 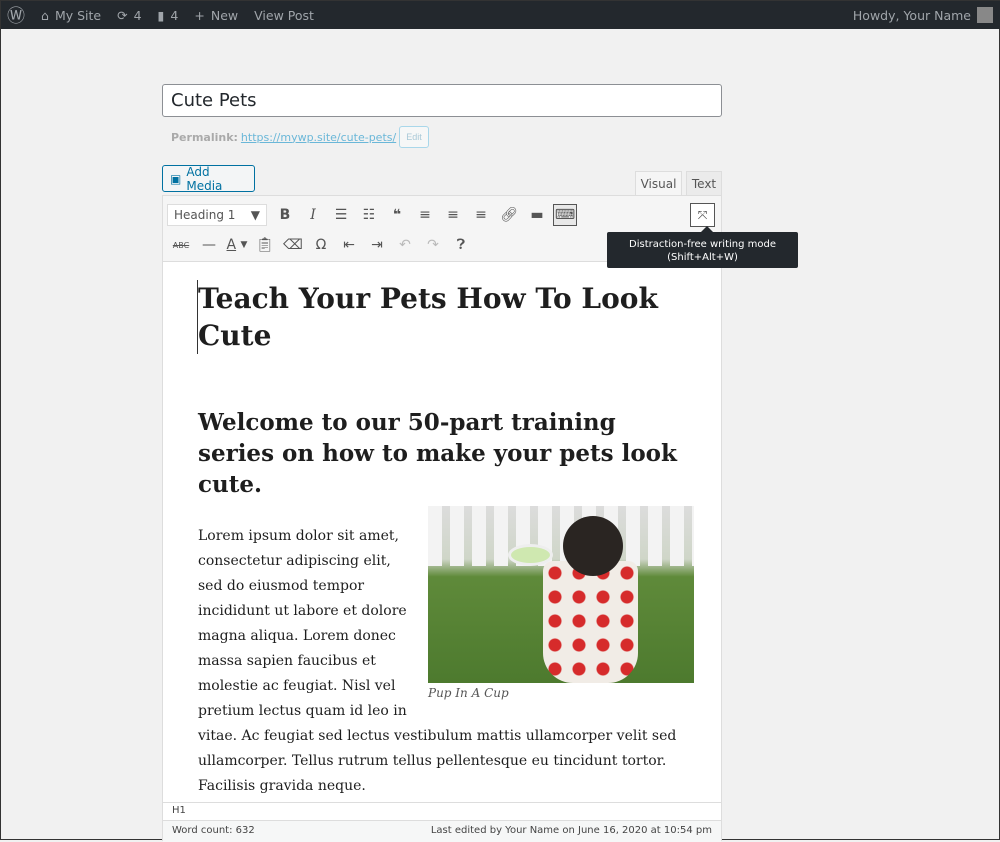 What do you see at coordinates (377, 245) in the screenshot?
I see `indent-icon: ⇥` at bounding box center [377, 245].